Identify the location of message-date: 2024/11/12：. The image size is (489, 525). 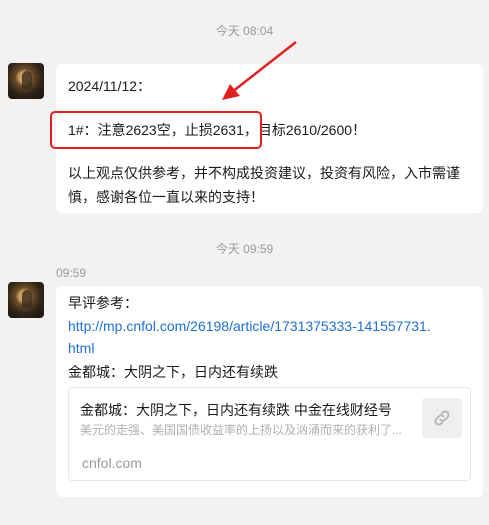
(110, 86).